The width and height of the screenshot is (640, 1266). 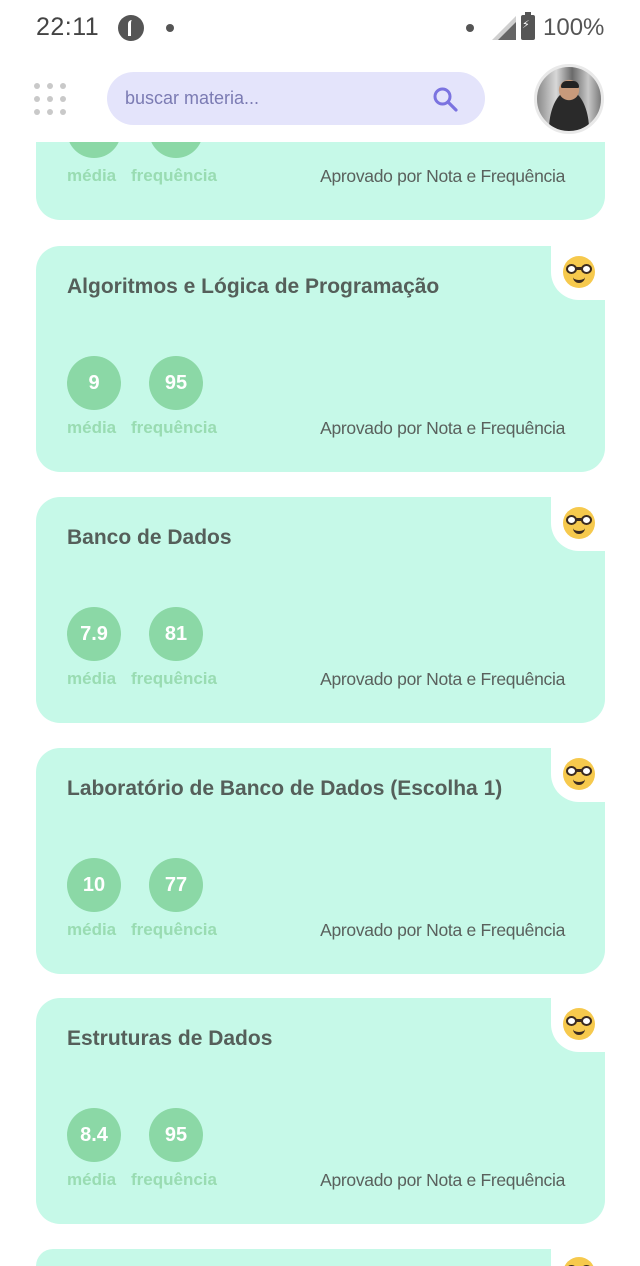 I want to click on subject-title: Estruturas de Dados, so click(x=170, y=1038).